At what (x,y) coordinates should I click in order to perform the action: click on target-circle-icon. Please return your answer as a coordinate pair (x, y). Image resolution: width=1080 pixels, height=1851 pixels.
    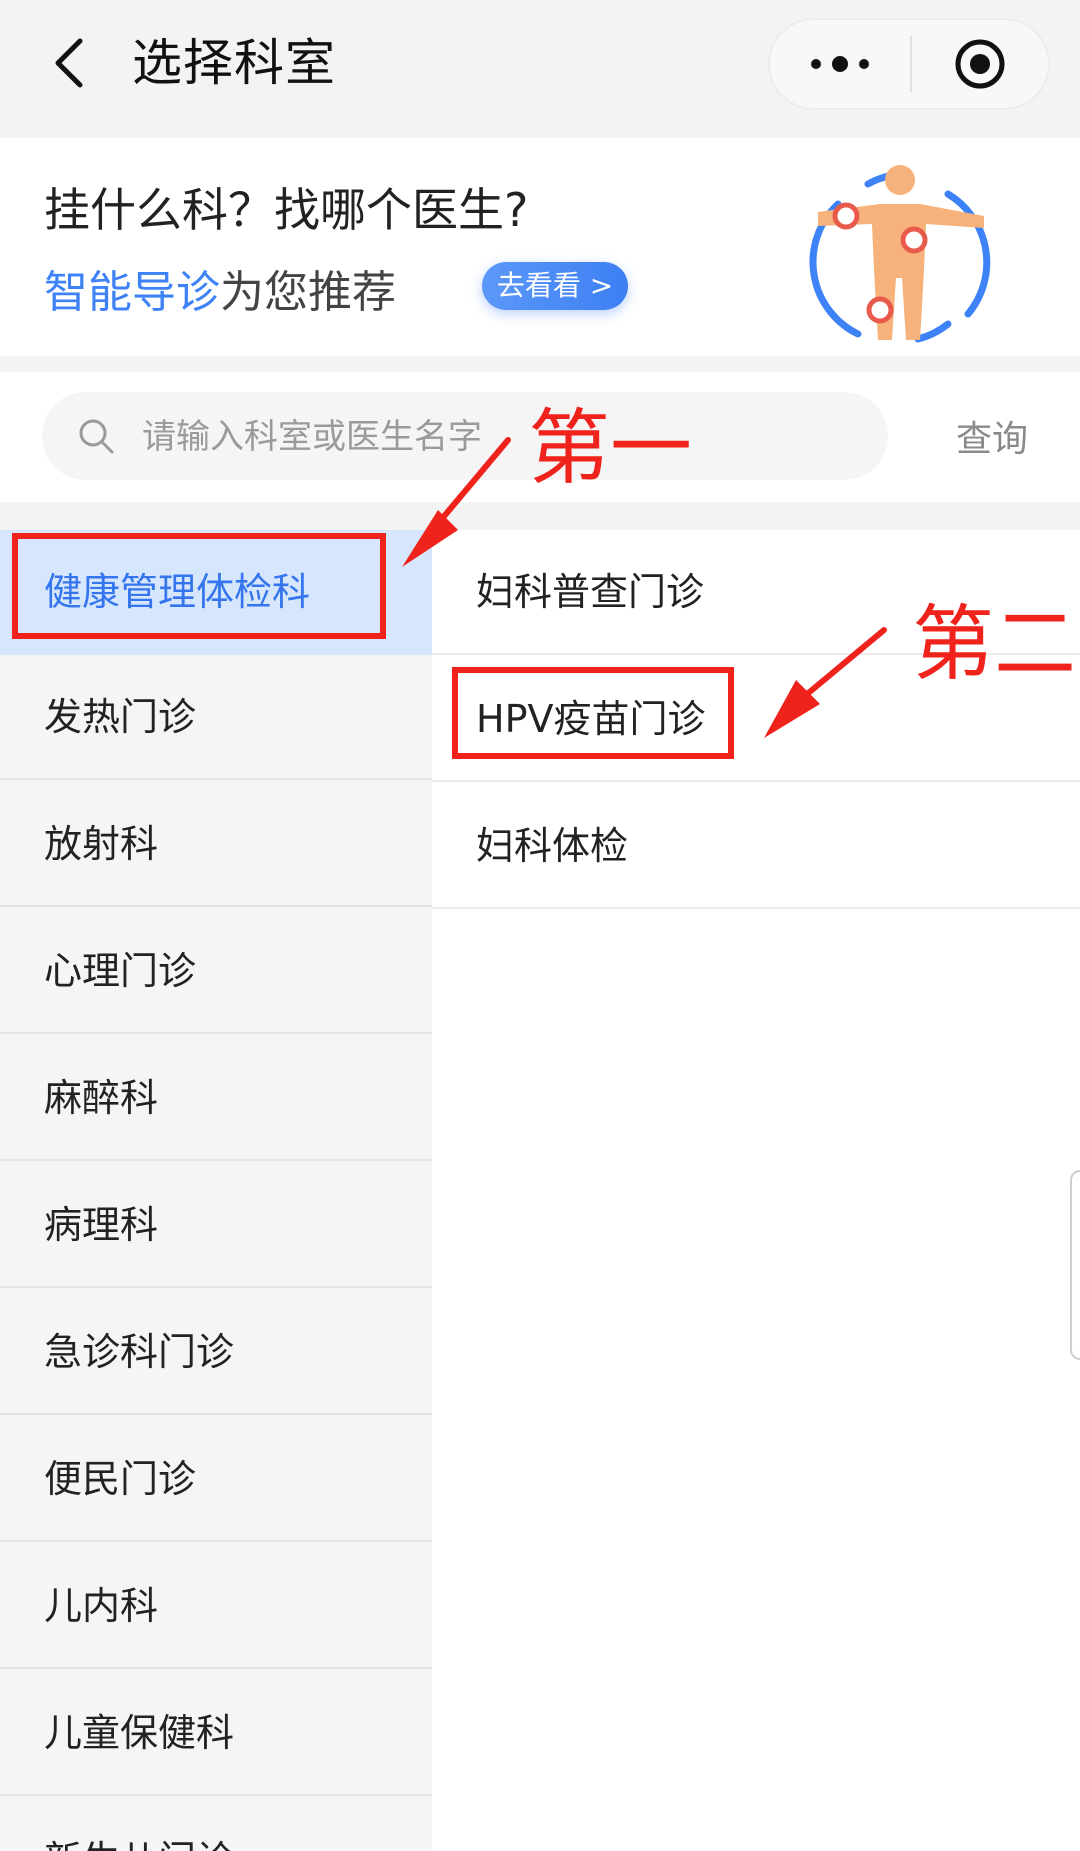
    Looking at the image, I should click on (980, 64).